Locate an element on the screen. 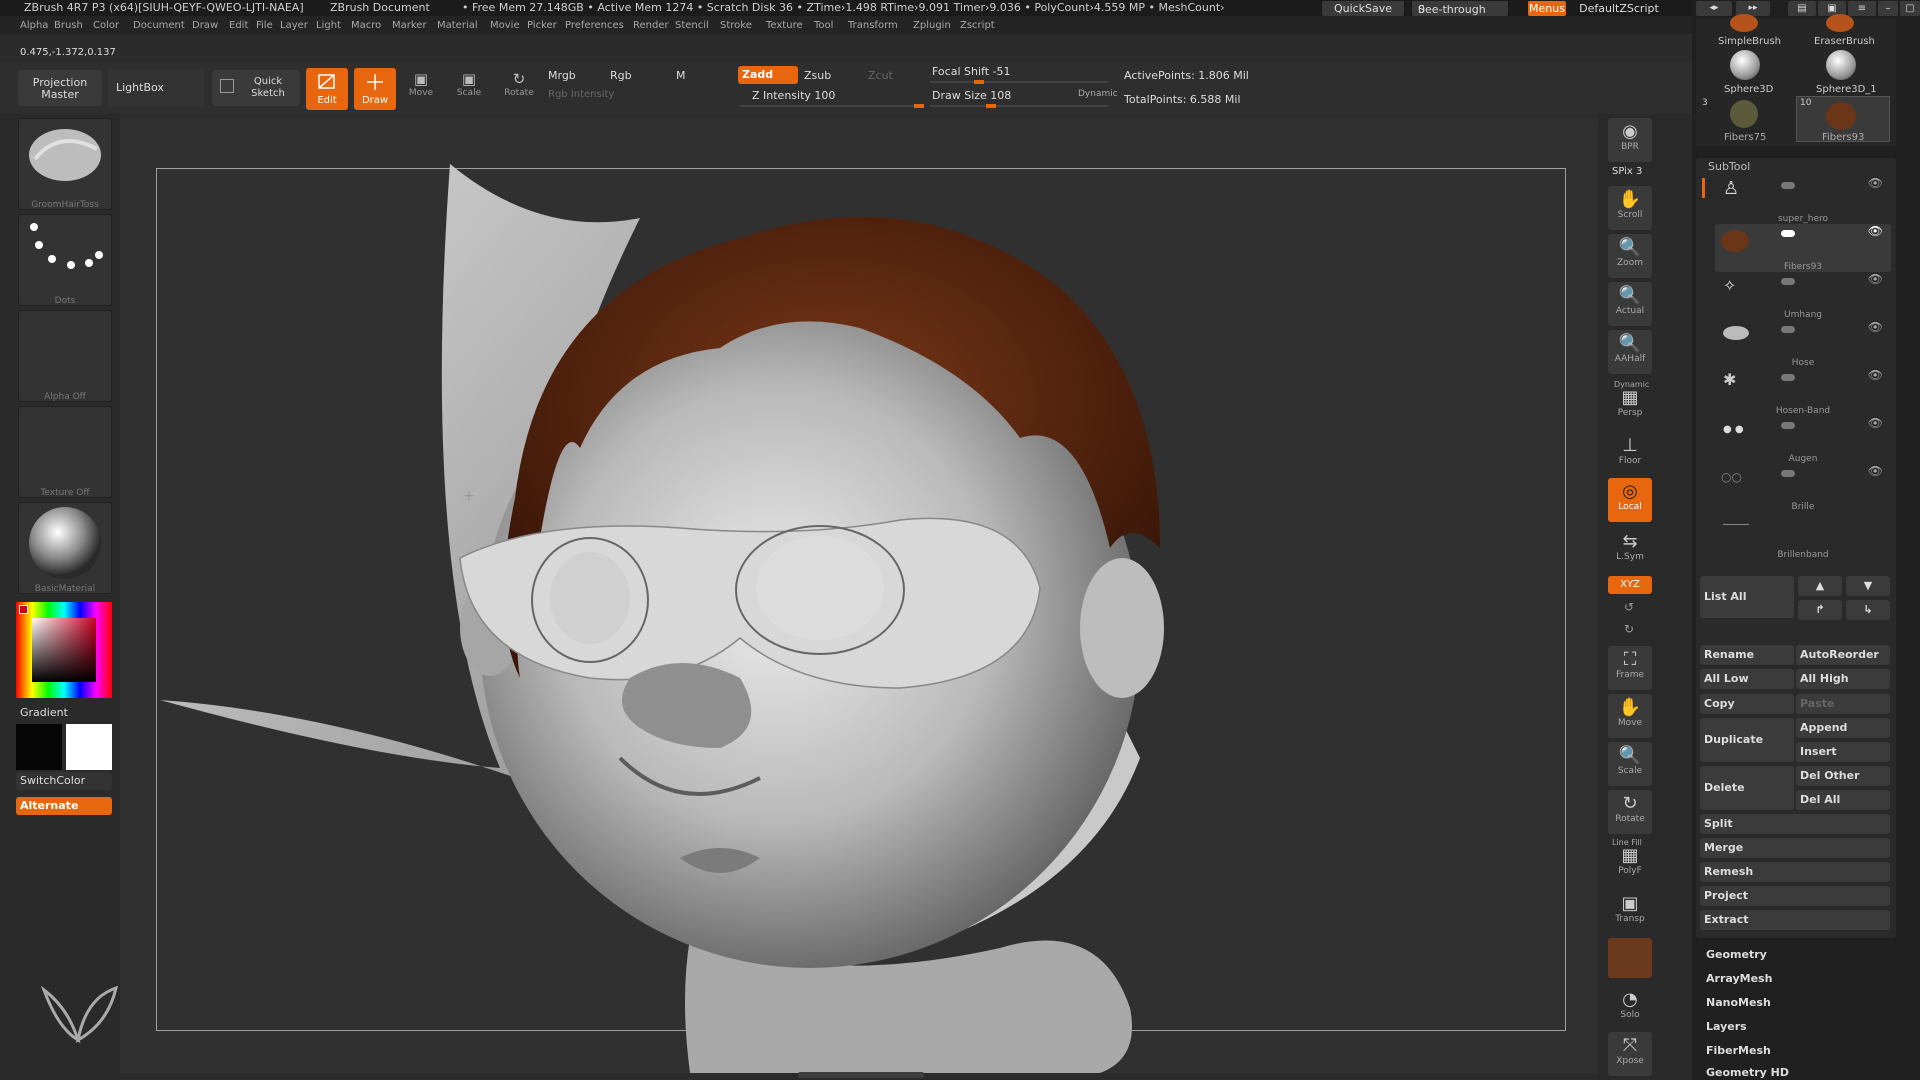 The image size is (1920, 1080). texture-thumbnail: Texture Off is located at coordinates (65, 452).